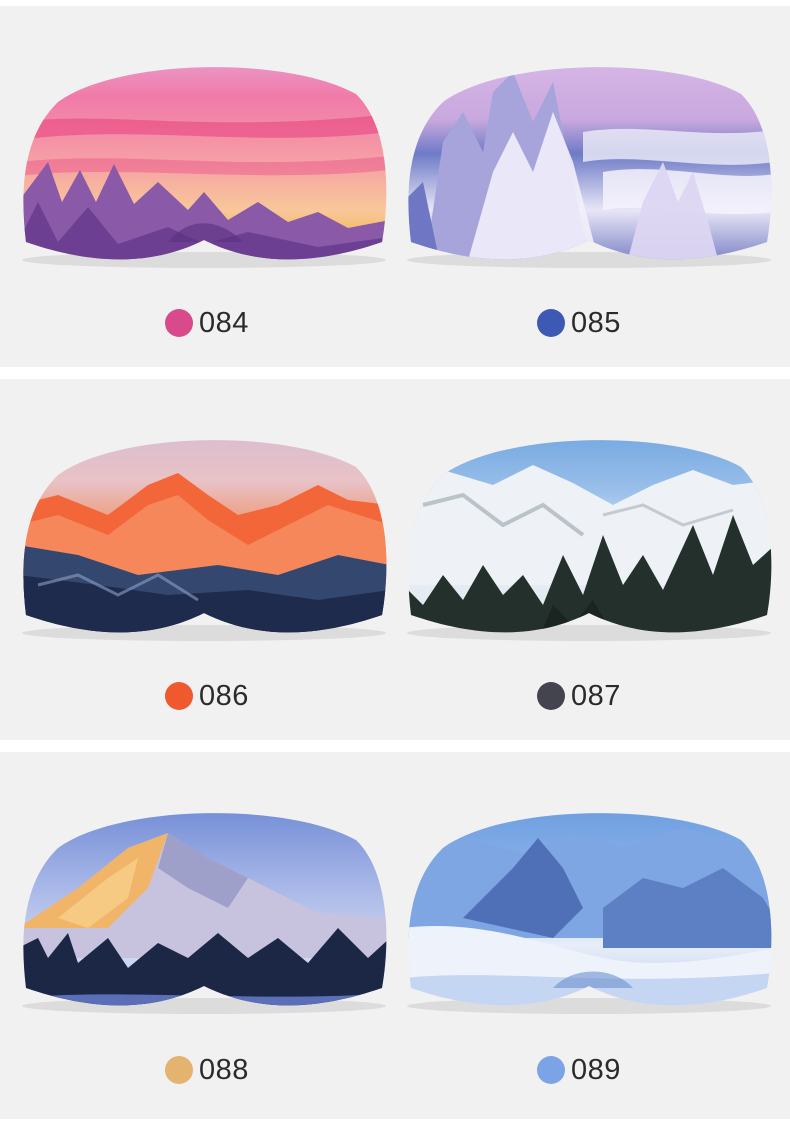 The height and width of the screenshot is (1125, 790). What do you see at coordinates (596, 1069) in the screenshot?
I see `variant-code-089: 089` at bounding box center [596, 1069].